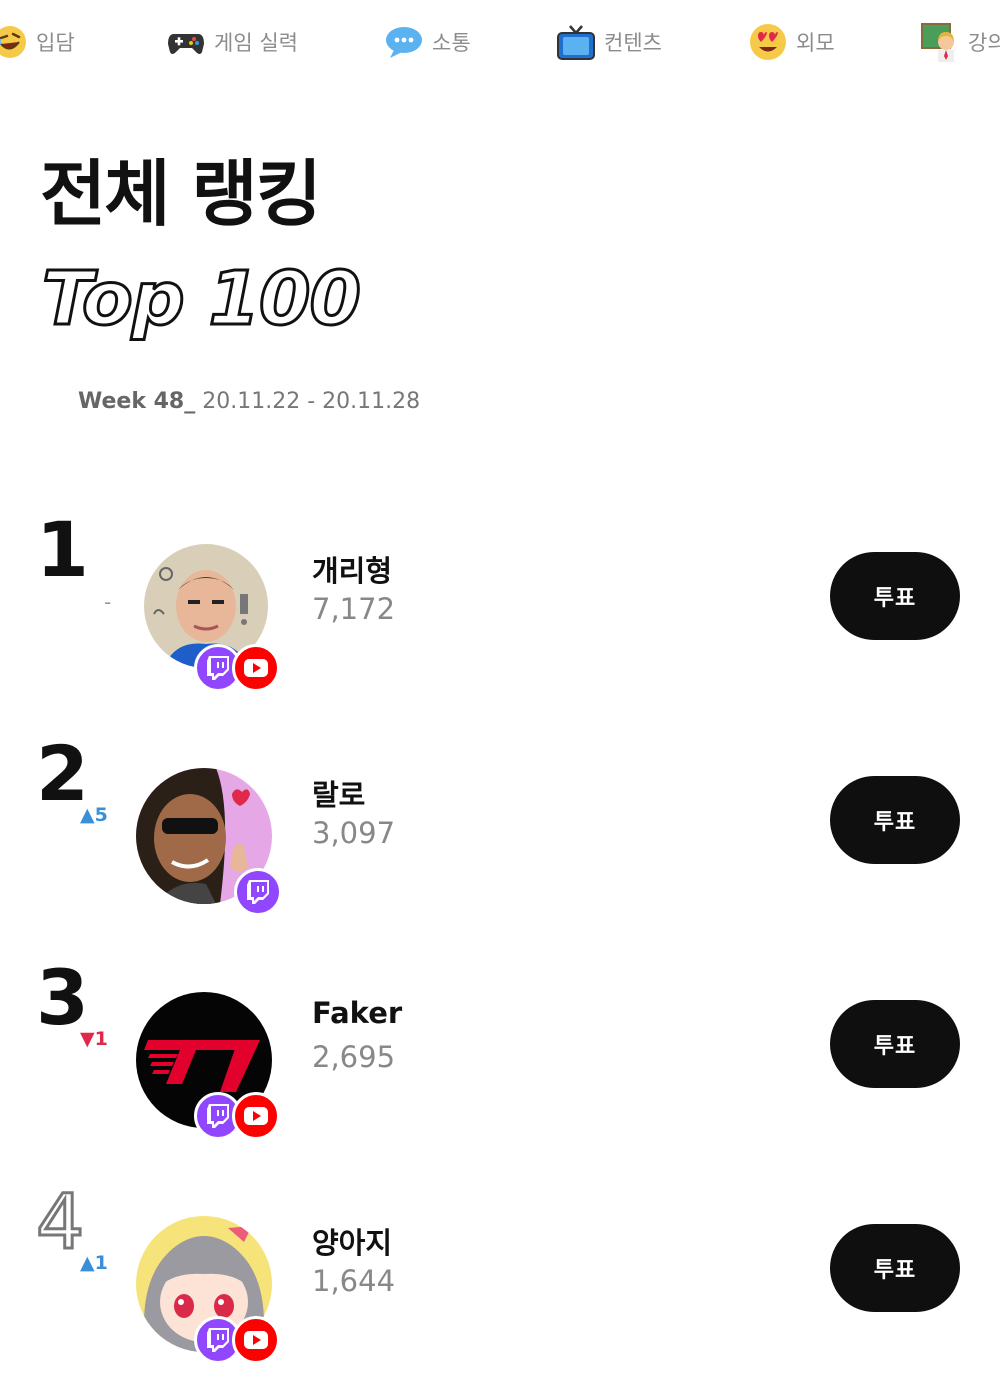 Image resolution: width=1000 pixels, height=1384 pixels. I want to click on vote-count: 7,172, so click(354, 609).